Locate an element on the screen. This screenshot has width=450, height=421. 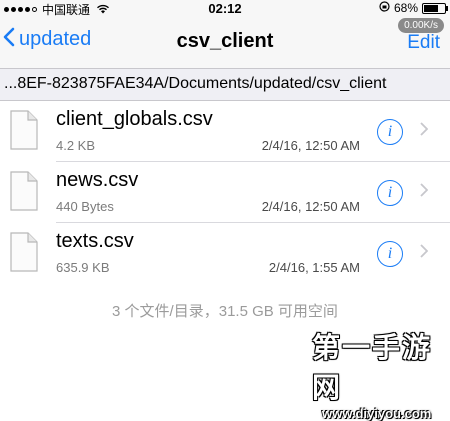
storage-summary: 3 个文件/目录，31.5 GB 可用空间 is located at coordinates (225, 311).